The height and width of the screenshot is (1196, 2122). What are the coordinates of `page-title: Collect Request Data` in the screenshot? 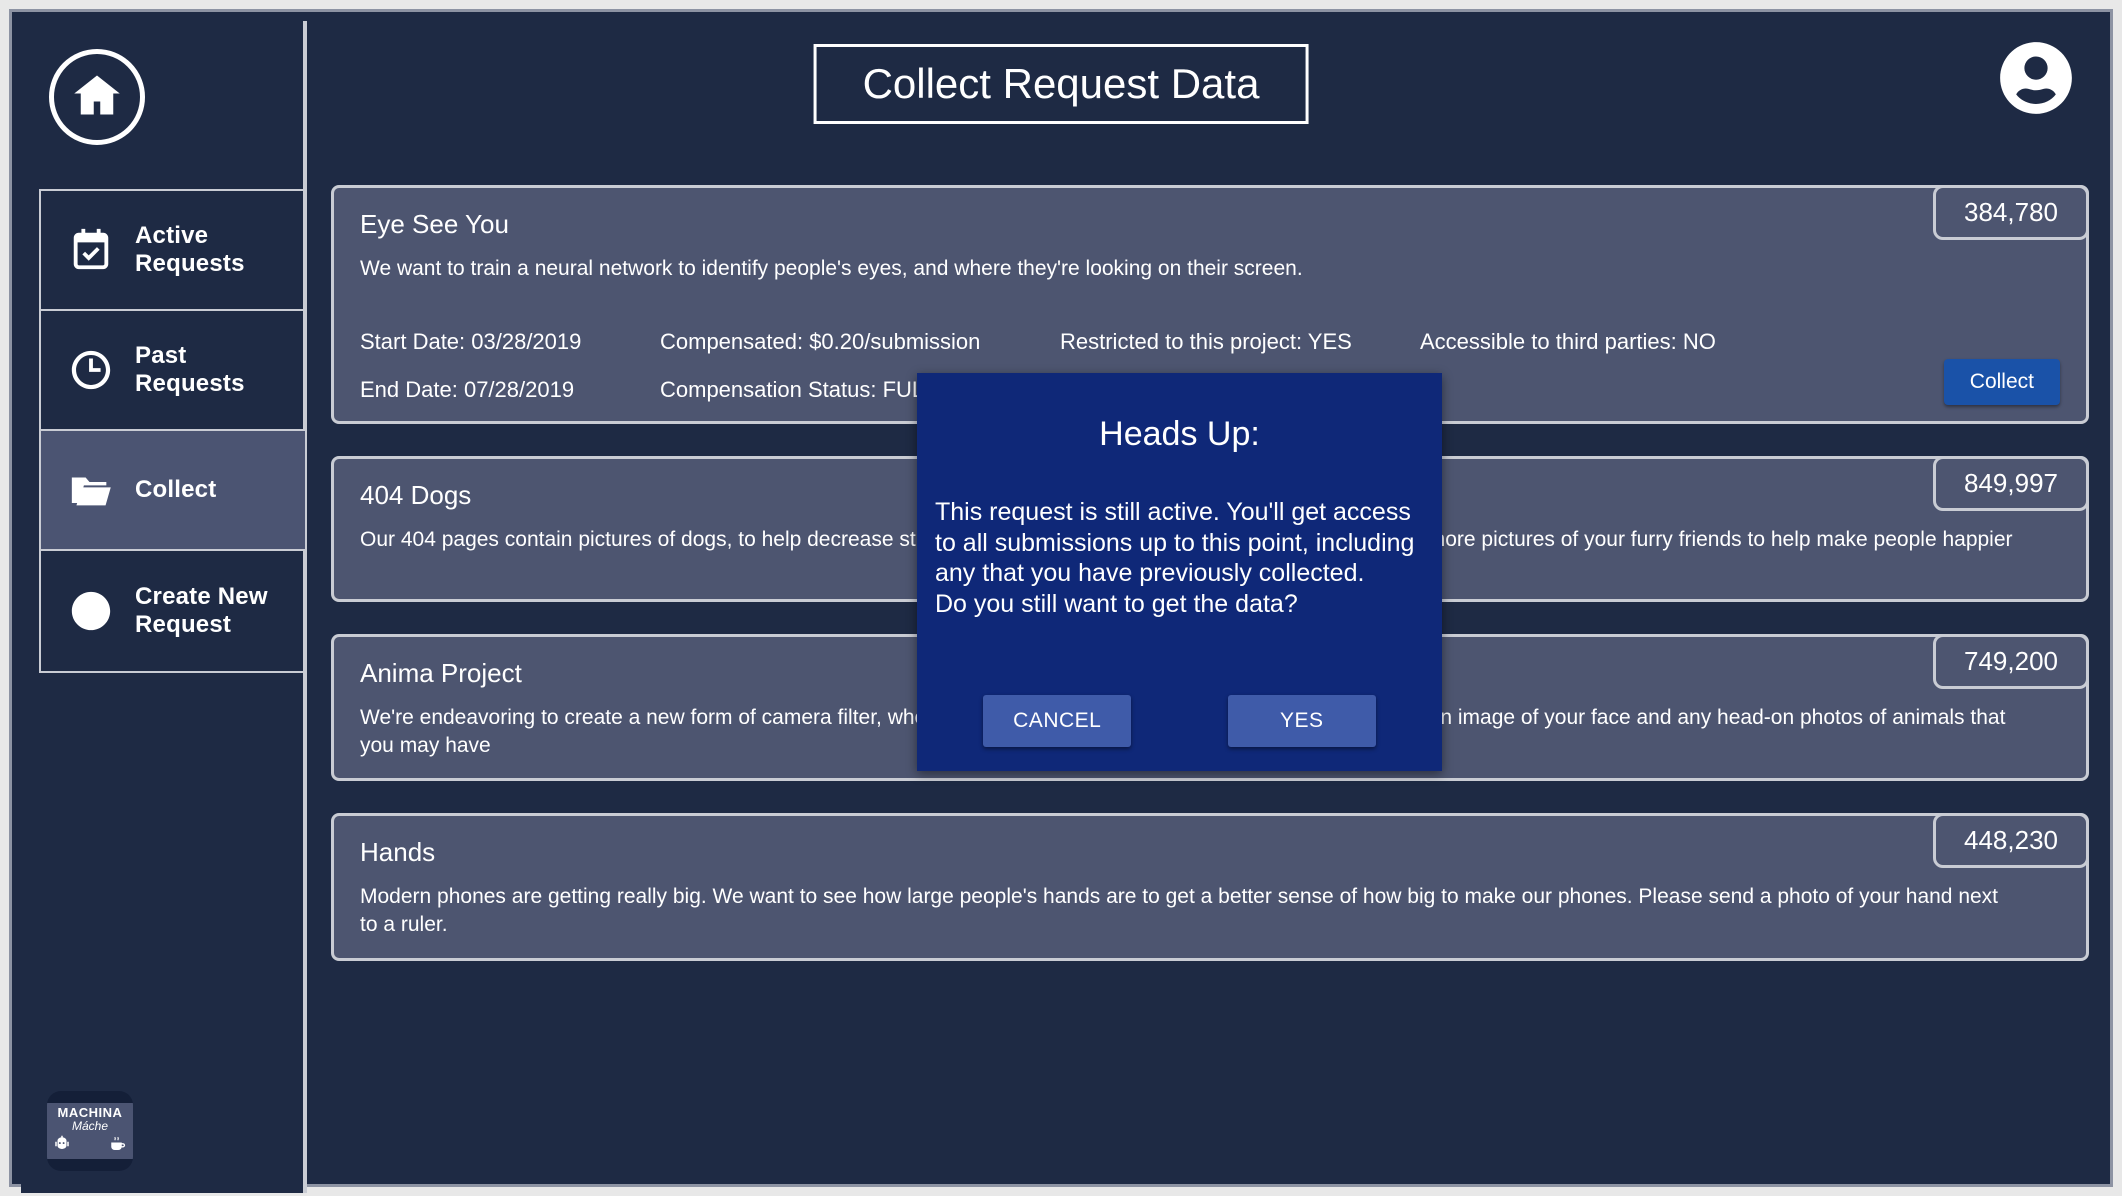 It's located at (1061, 83).